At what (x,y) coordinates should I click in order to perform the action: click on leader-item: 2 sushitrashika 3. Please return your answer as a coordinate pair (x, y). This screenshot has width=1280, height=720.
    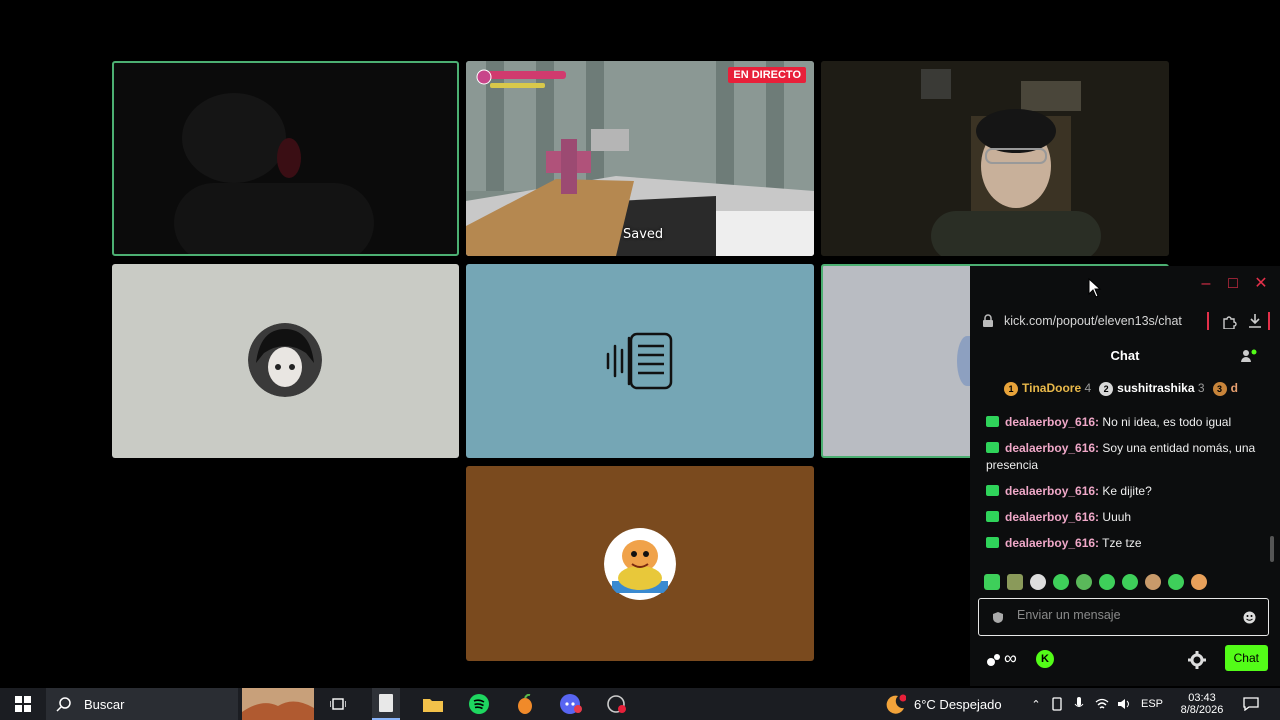
    Looking at the image, I should click on (1152, 388).